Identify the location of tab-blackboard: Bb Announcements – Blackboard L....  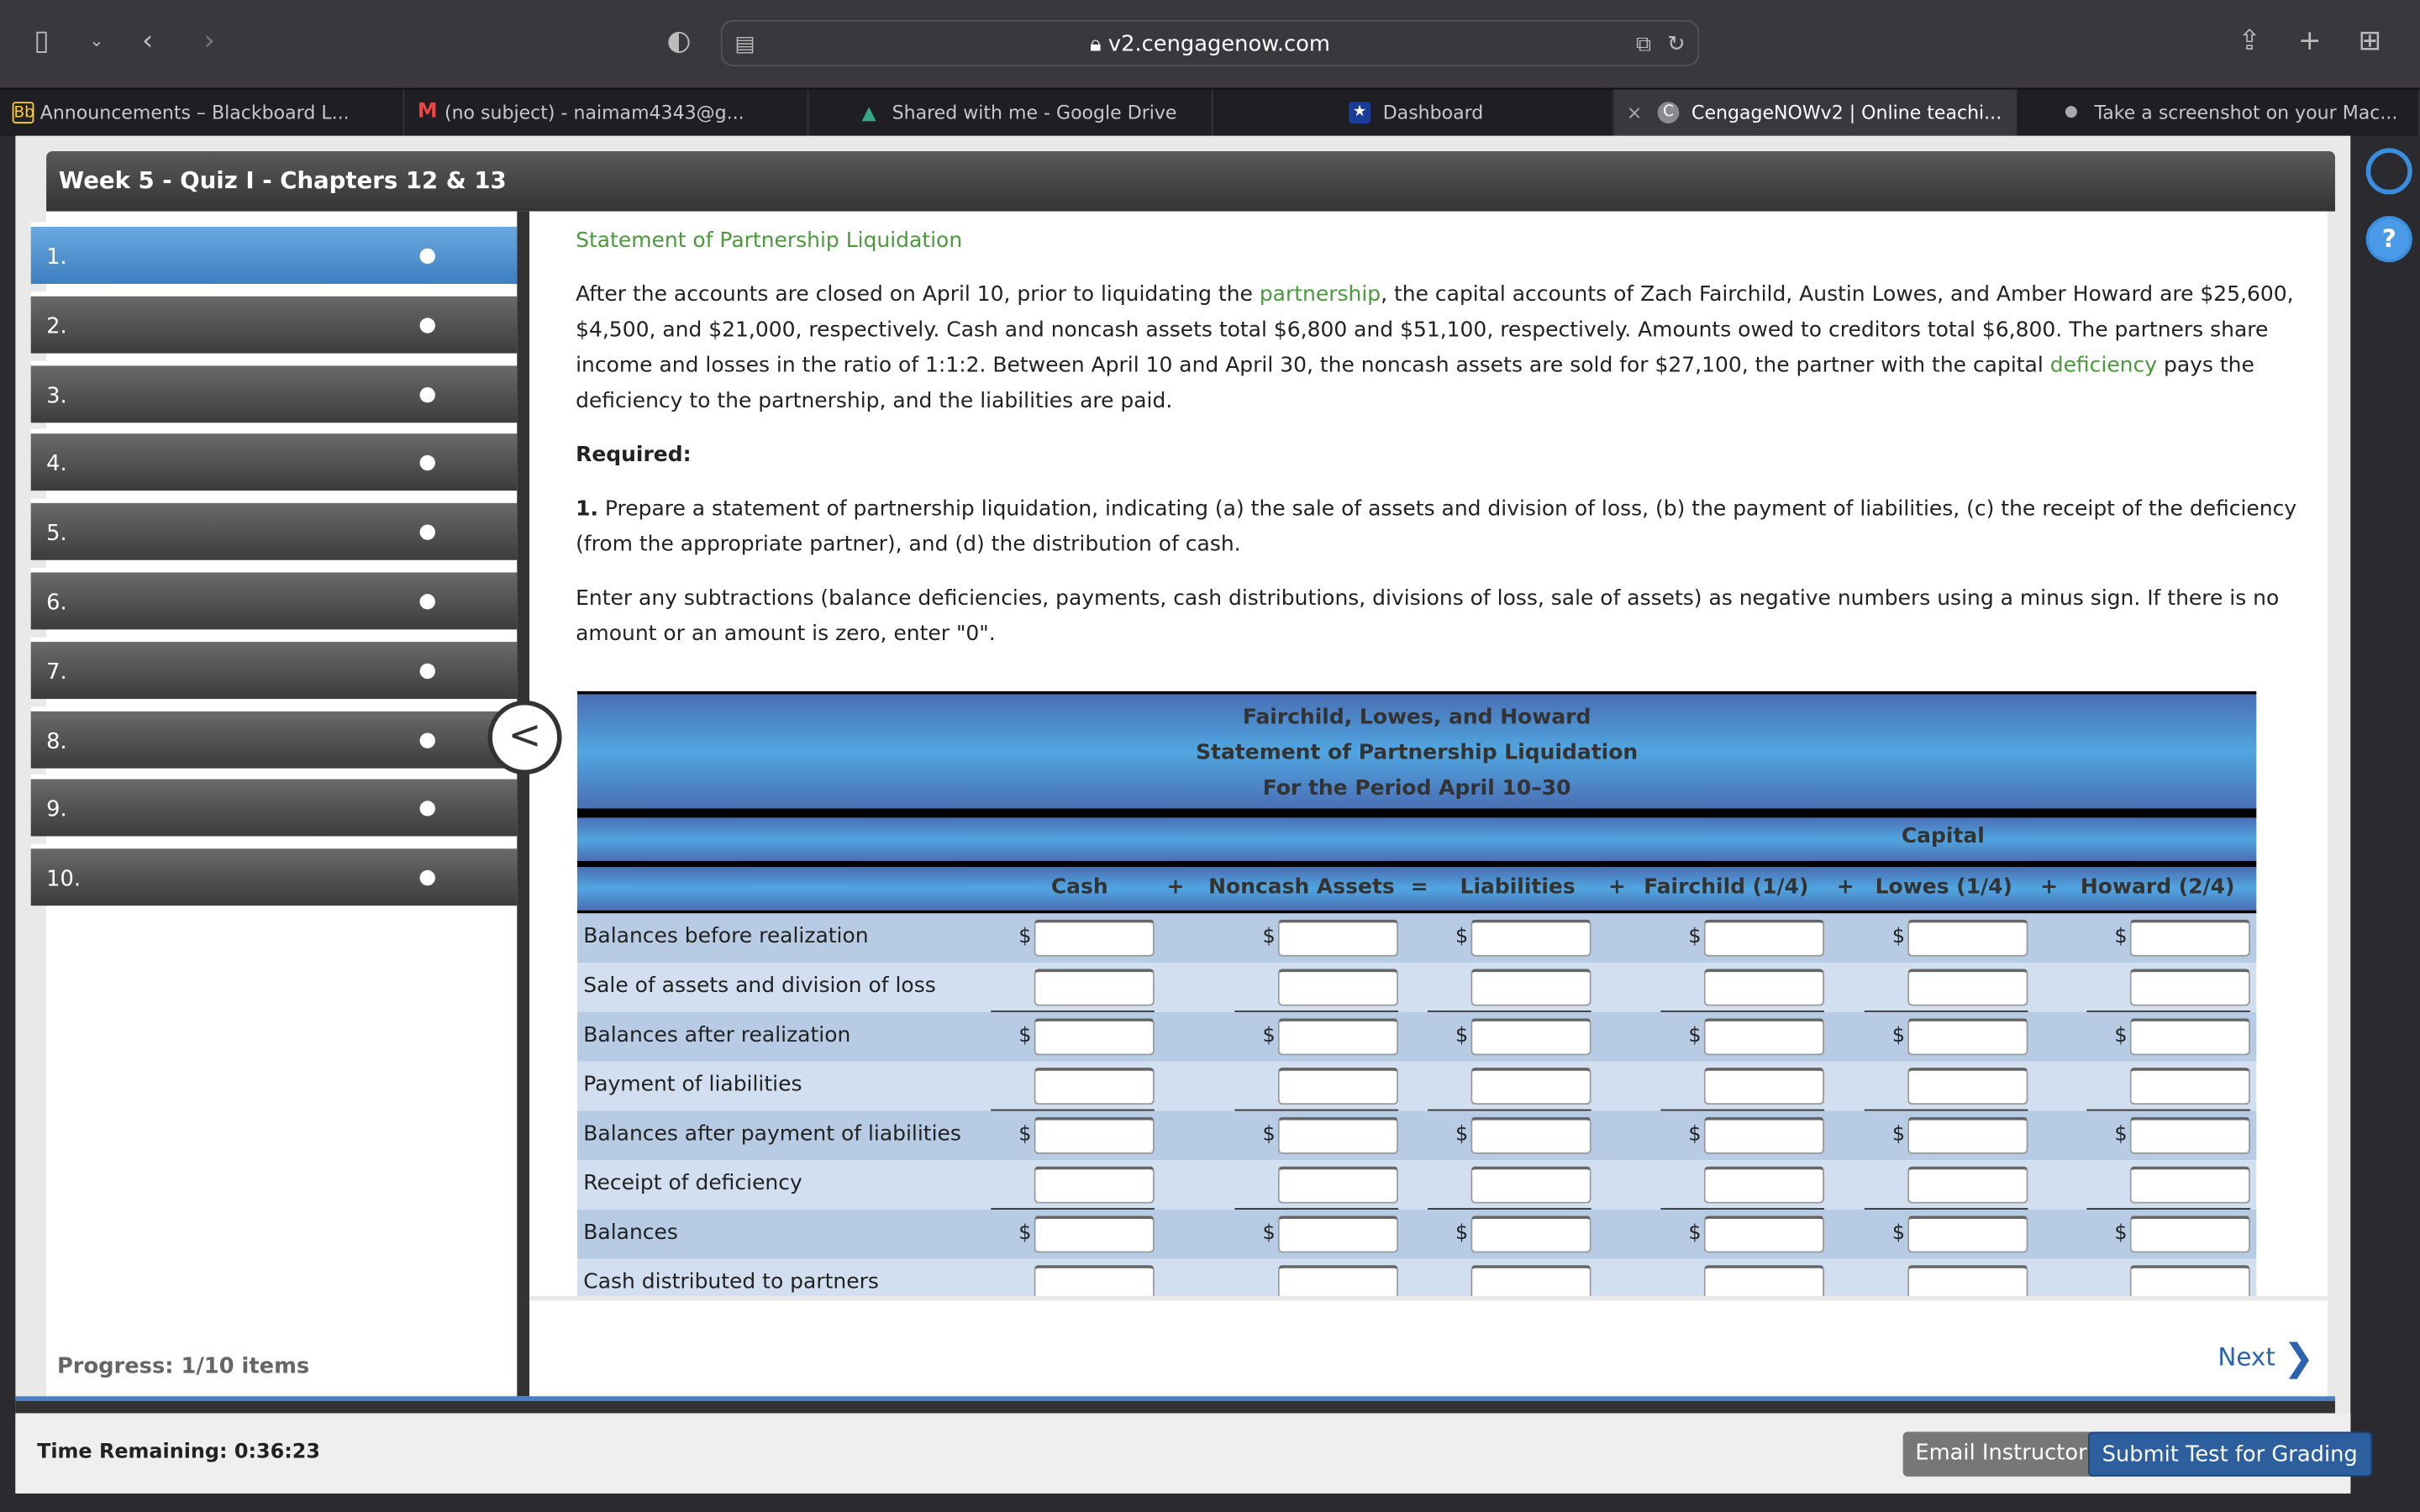
(202, 113).